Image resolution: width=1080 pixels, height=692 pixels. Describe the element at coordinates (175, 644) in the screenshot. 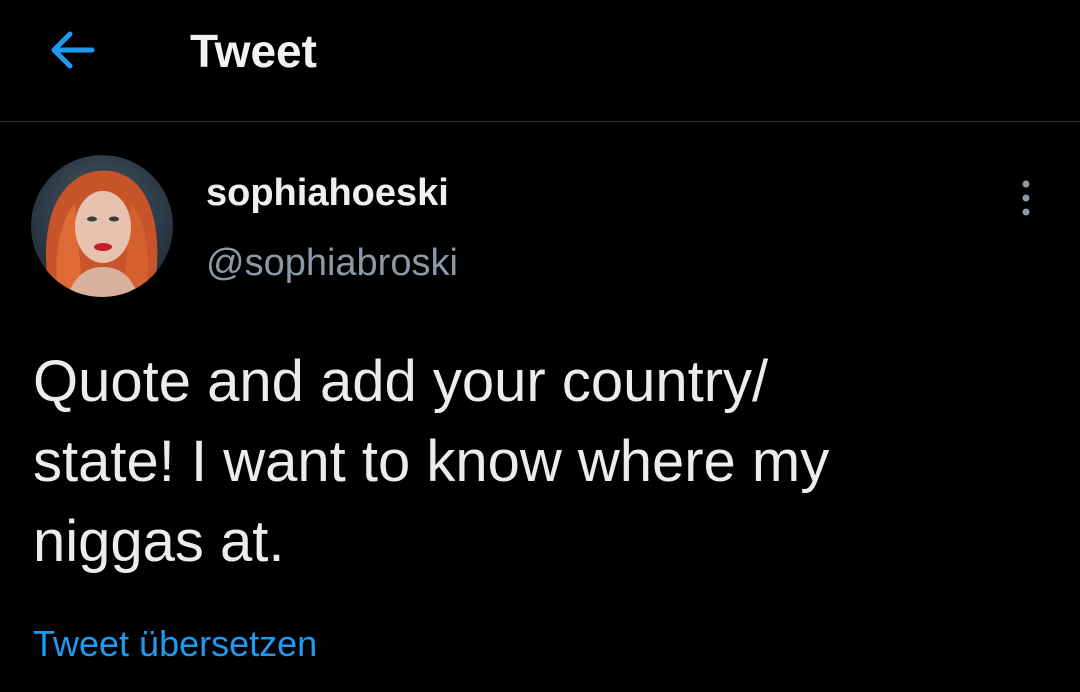

I see `translate-tweet-link: Tweet übersetzen` at that location.